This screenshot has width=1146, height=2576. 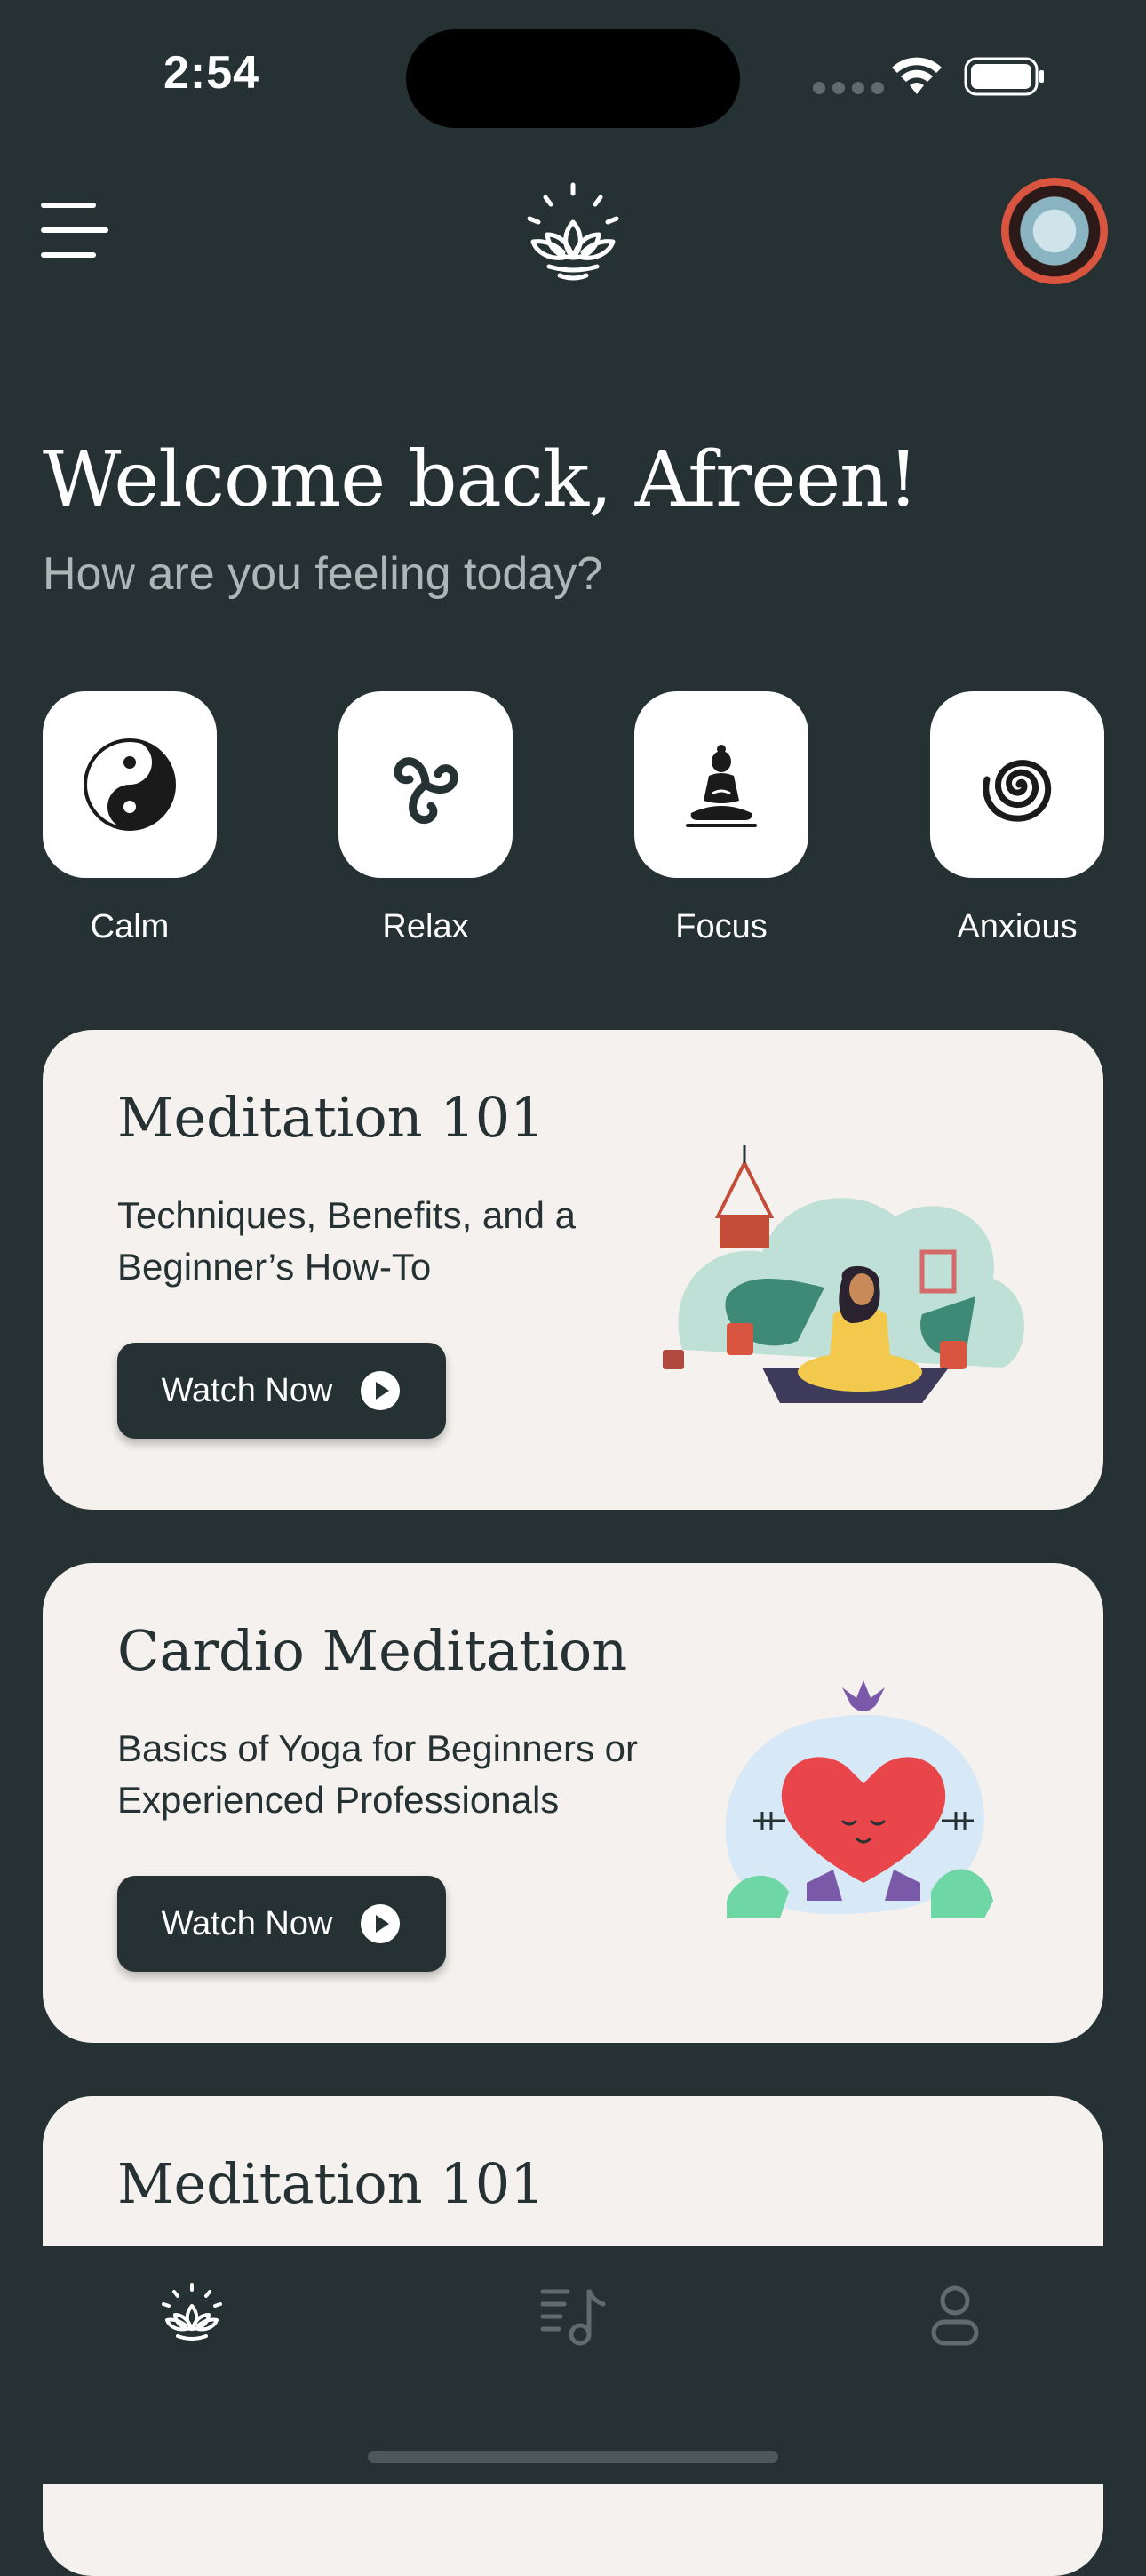 I want to click on welcome-title: Welcome back, Afreen!, so click(x=481, y=479).